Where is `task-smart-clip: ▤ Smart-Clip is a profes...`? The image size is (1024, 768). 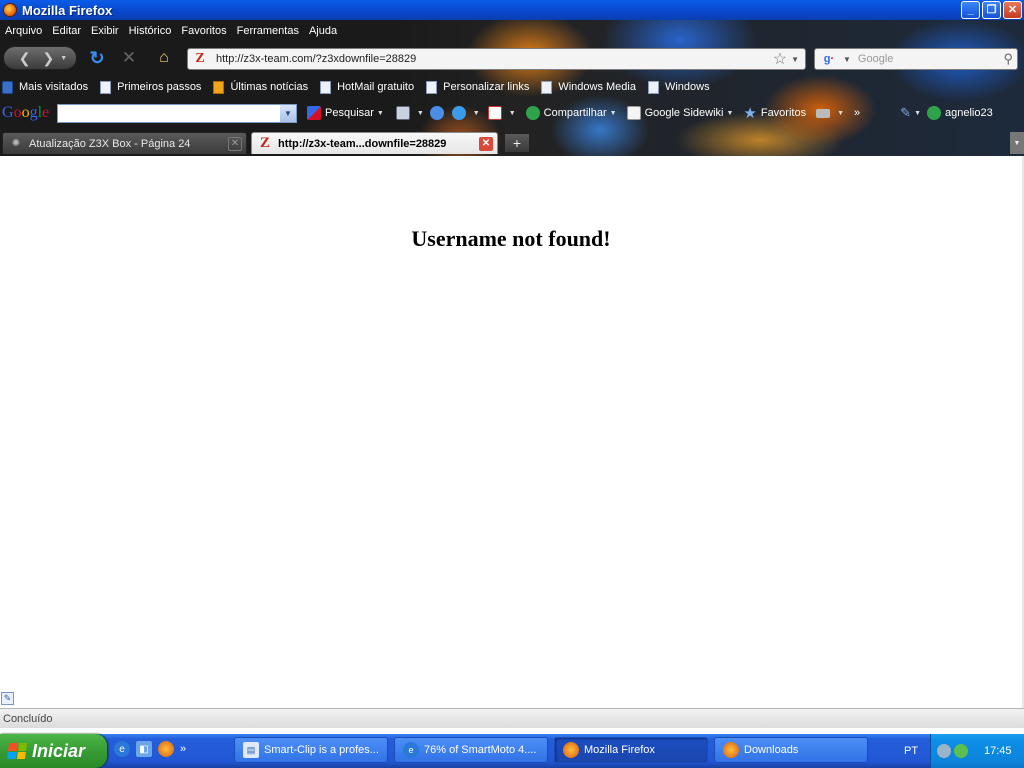
task-smart-clip: ▤ Smart-Clip is a profes... is located at coordinates (311, 750).